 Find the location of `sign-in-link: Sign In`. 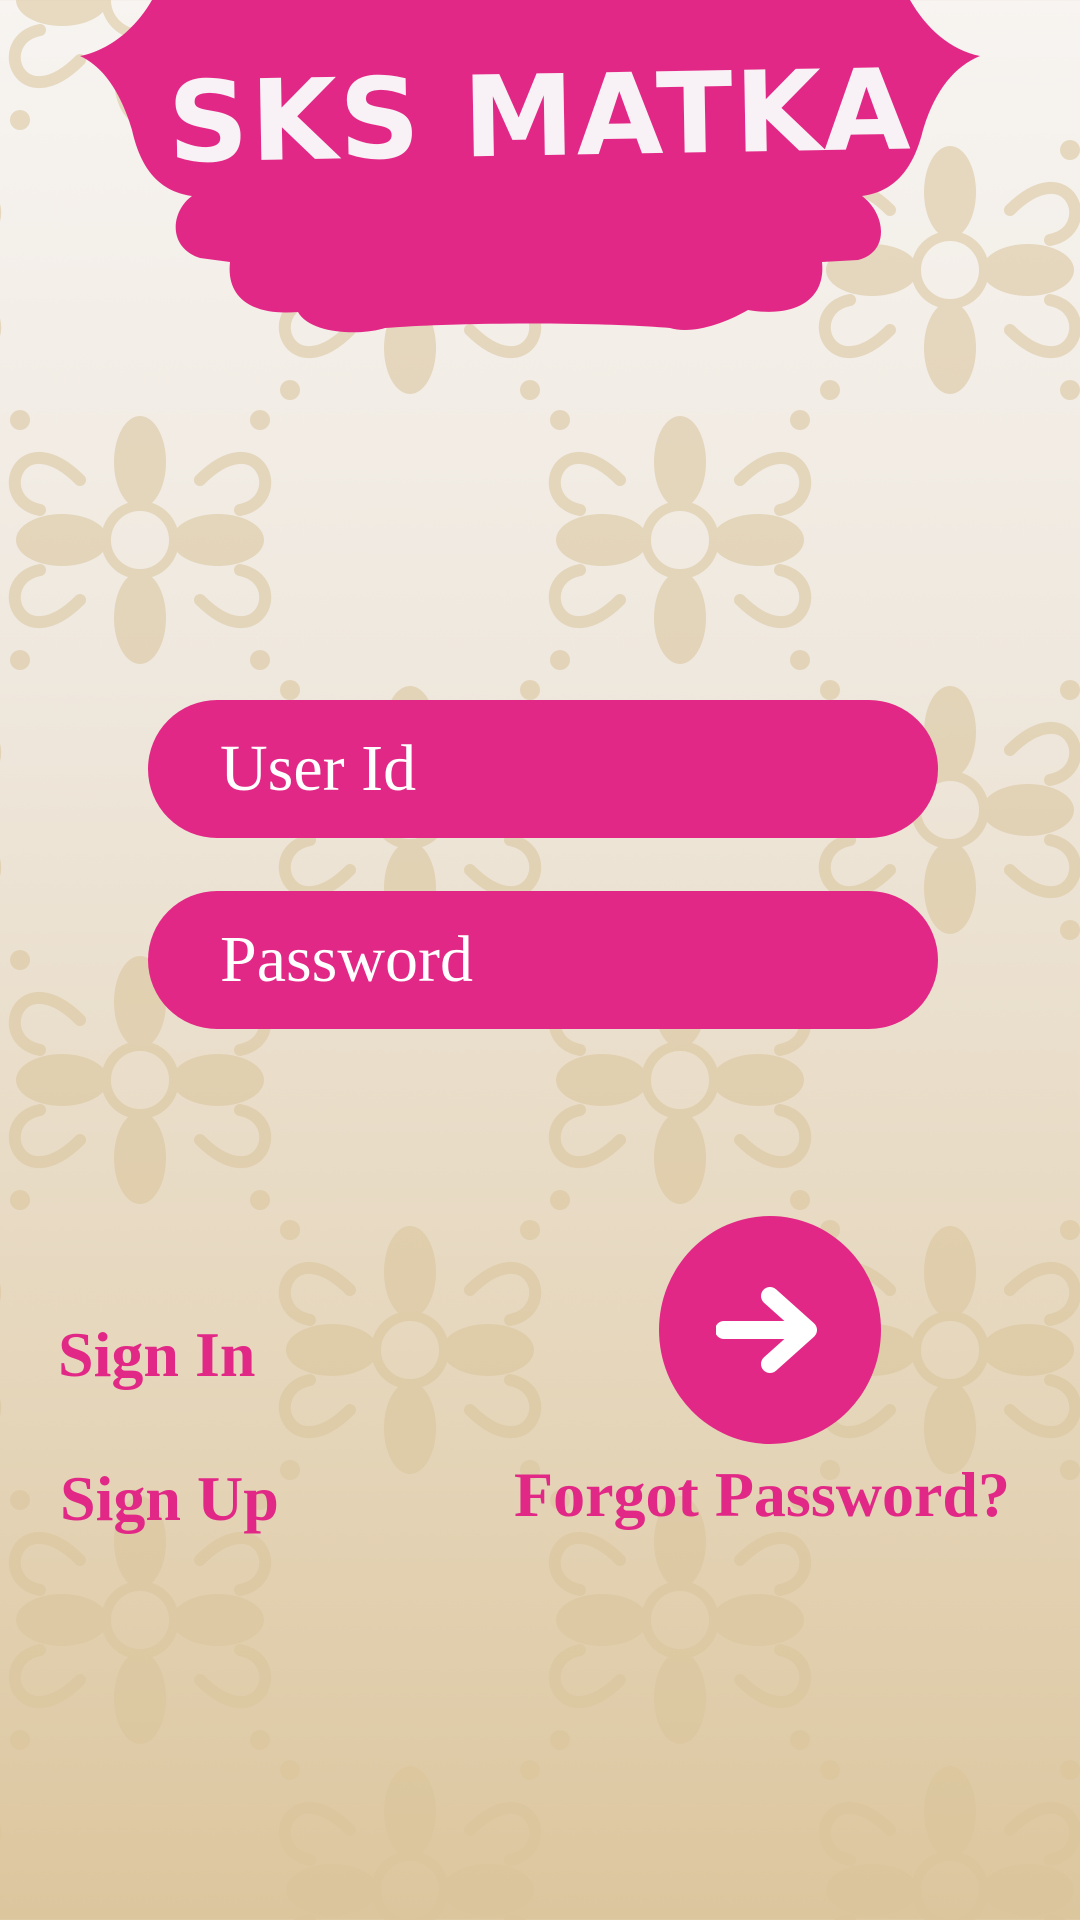

sign-in-link: Sign In is located at coordinates (156, 1355).